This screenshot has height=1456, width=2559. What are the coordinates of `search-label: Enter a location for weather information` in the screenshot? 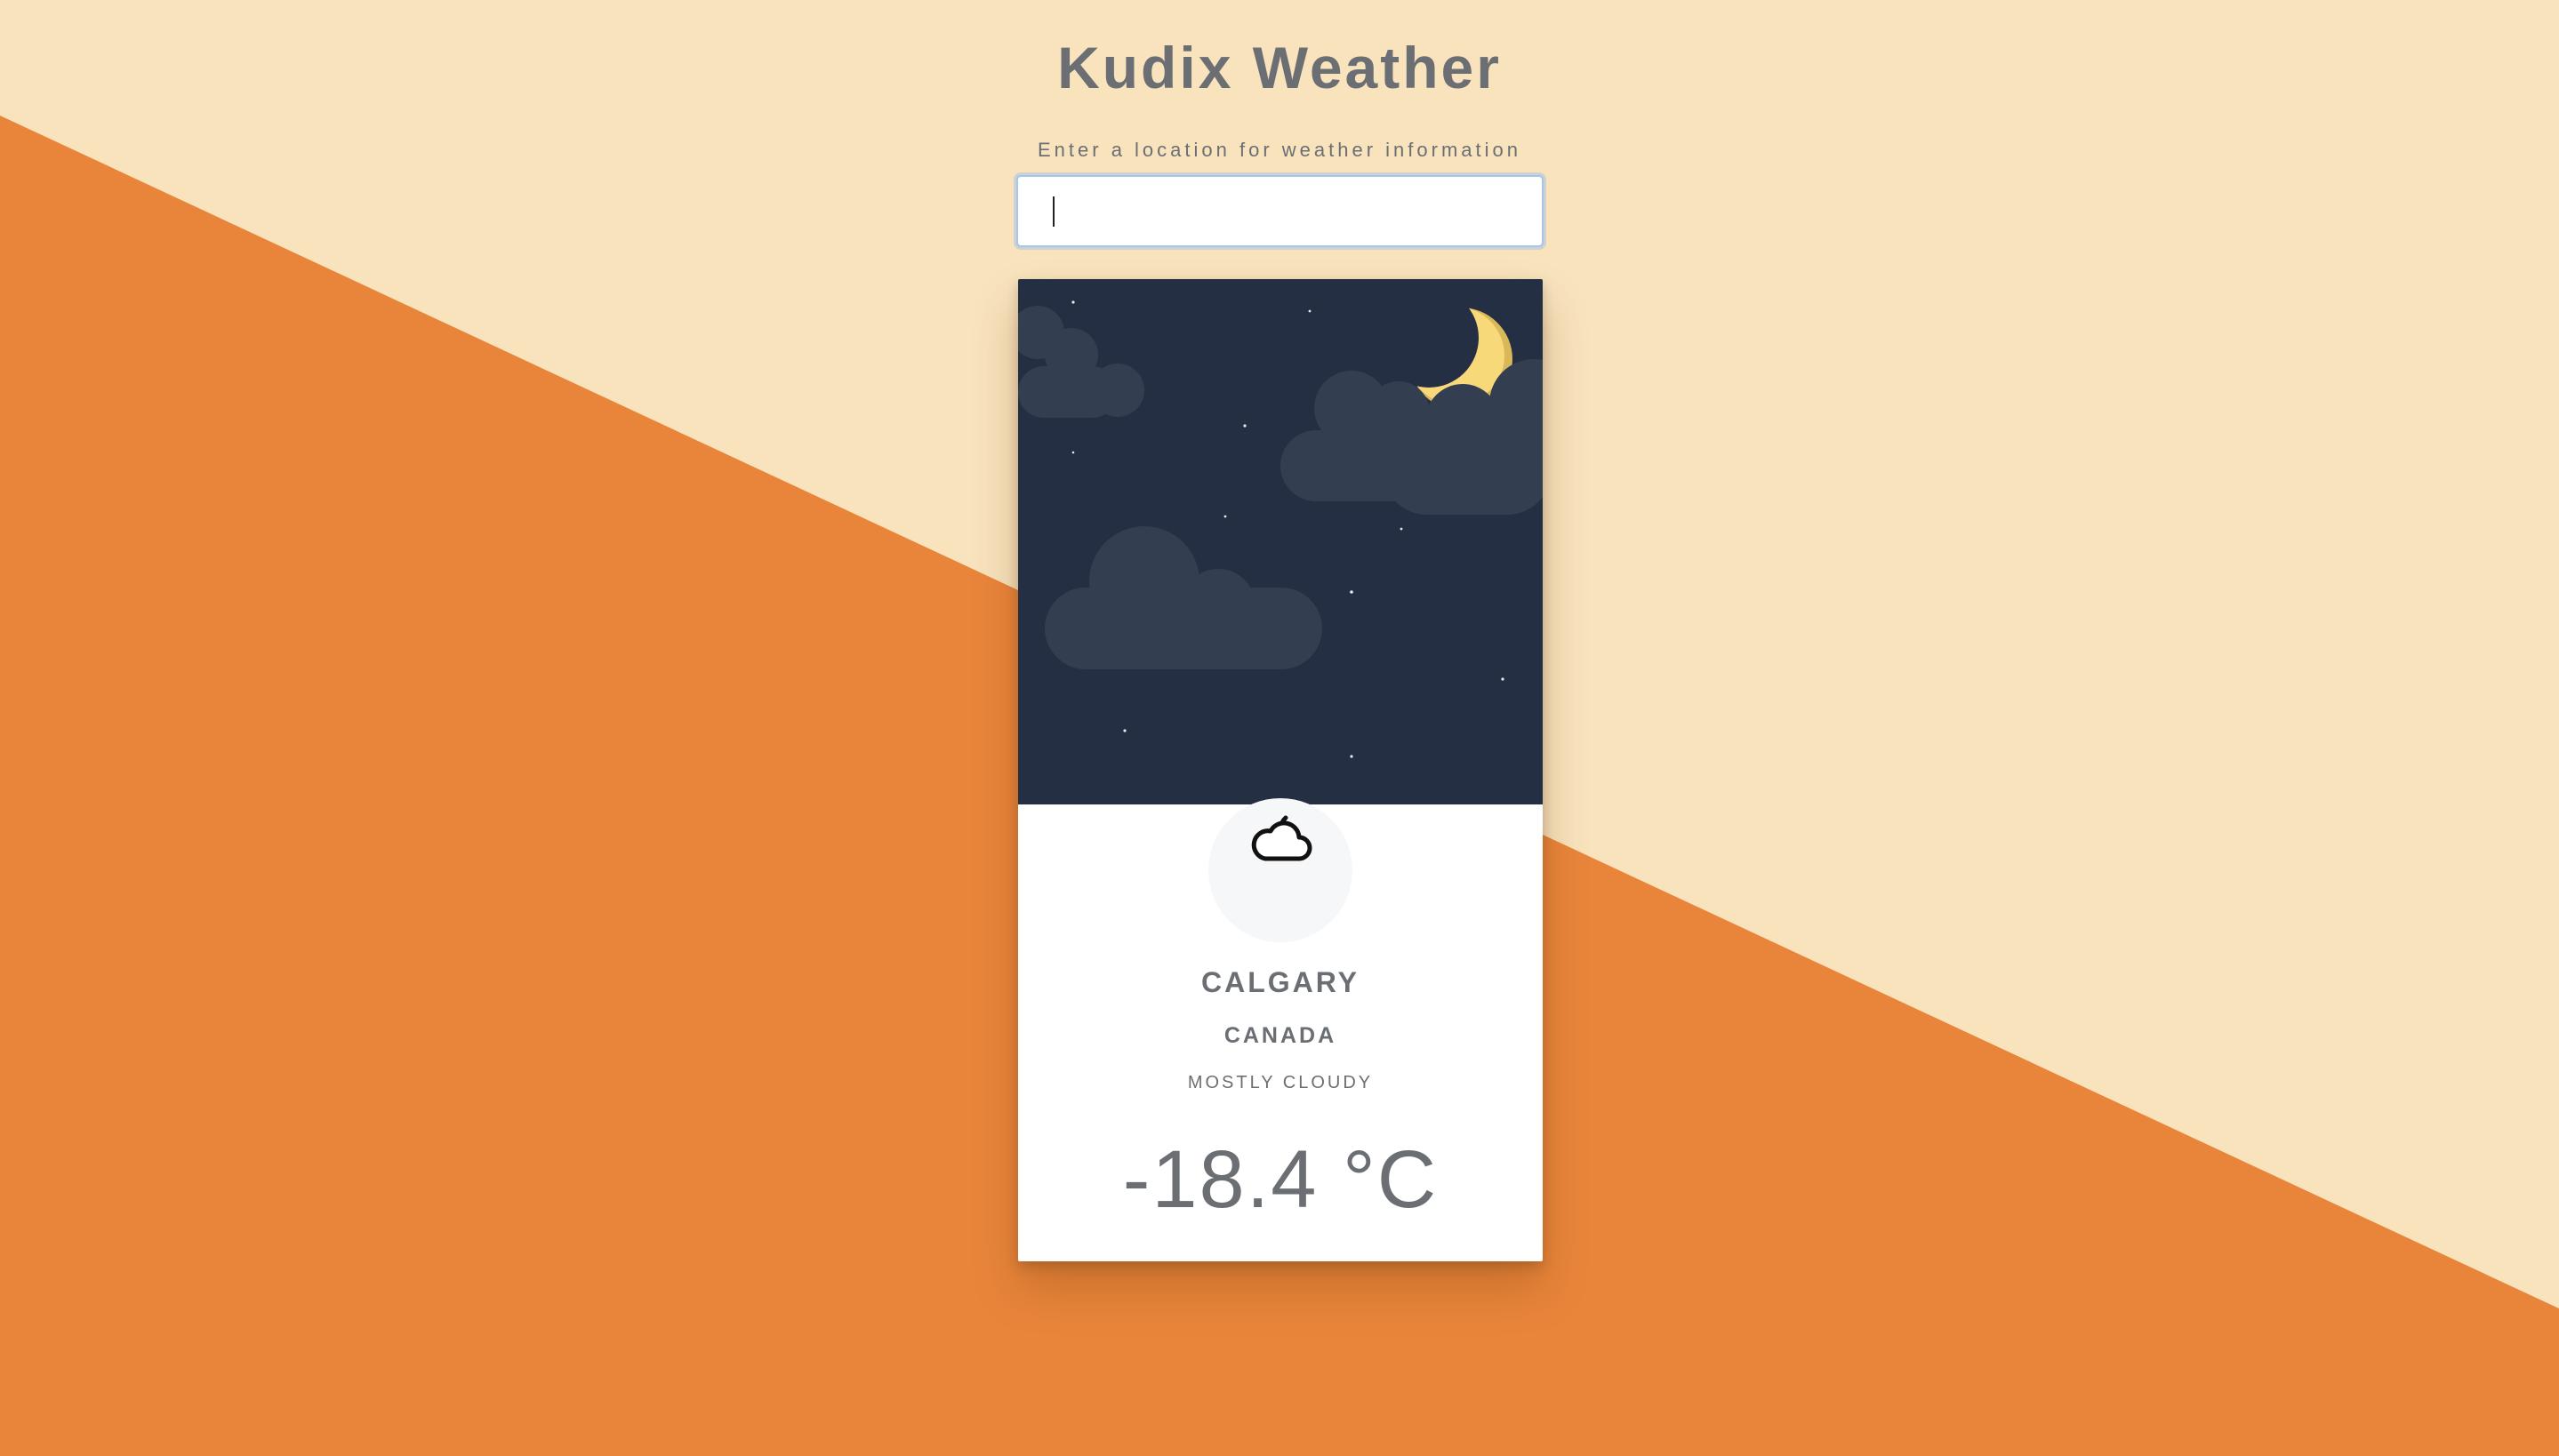 It's located at (1279, 150).